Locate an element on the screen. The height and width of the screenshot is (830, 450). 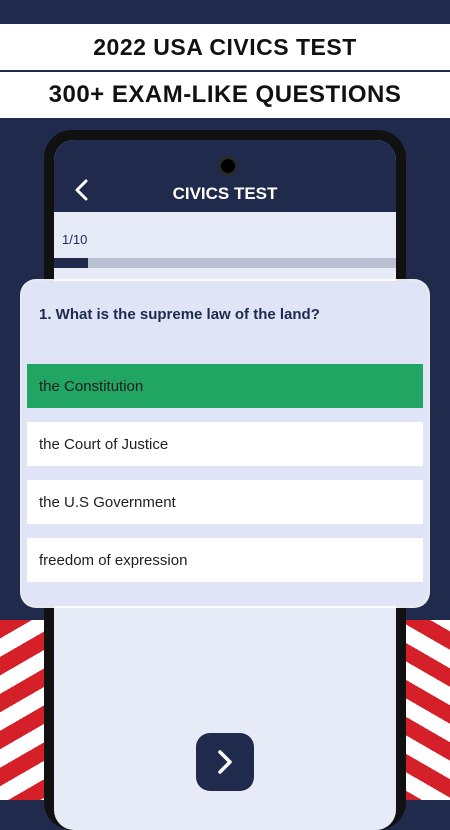
progress-counter: 1/10 is located at coordinates (75, 239).